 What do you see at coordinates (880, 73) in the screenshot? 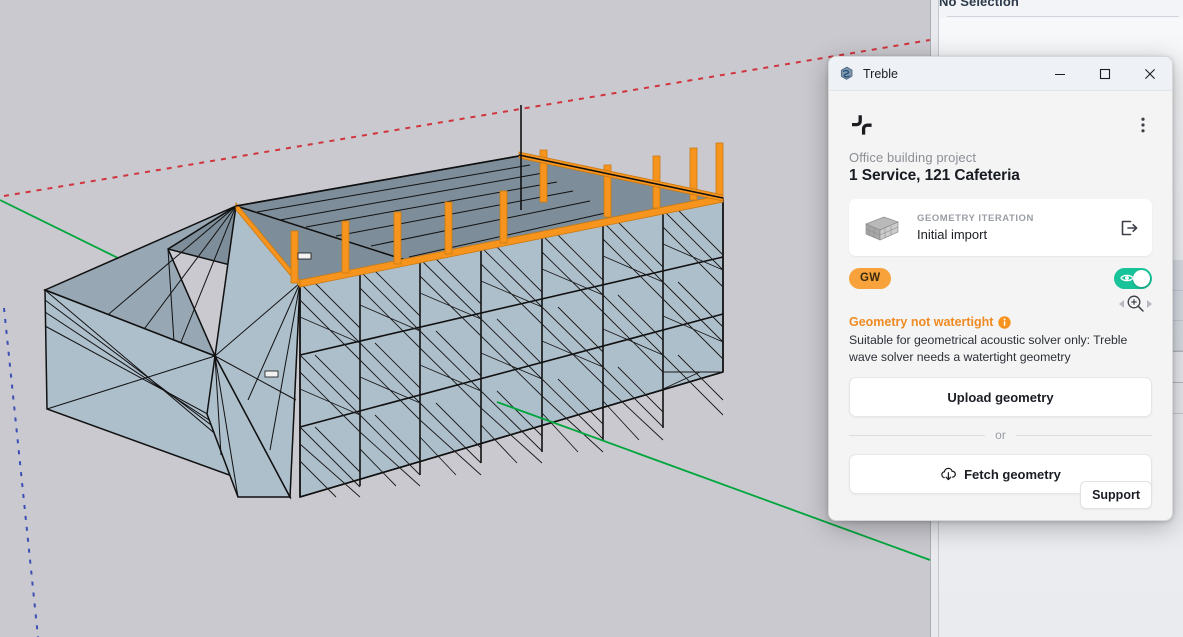
I see `dialog-title: Treble` at bounding box center [880, 73].